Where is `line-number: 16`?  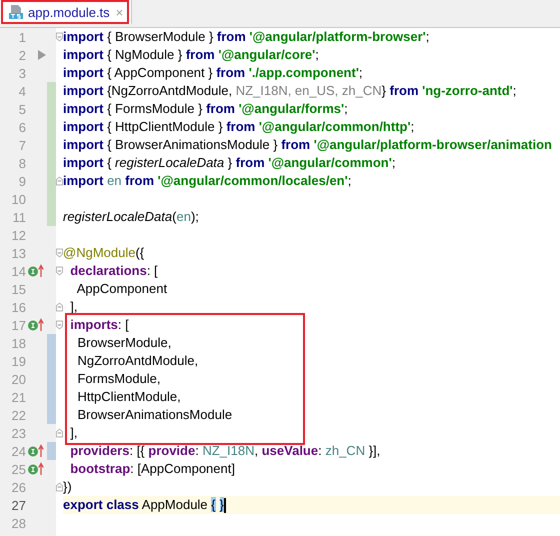
line-number: 16 is located at coordinates (18, 307).